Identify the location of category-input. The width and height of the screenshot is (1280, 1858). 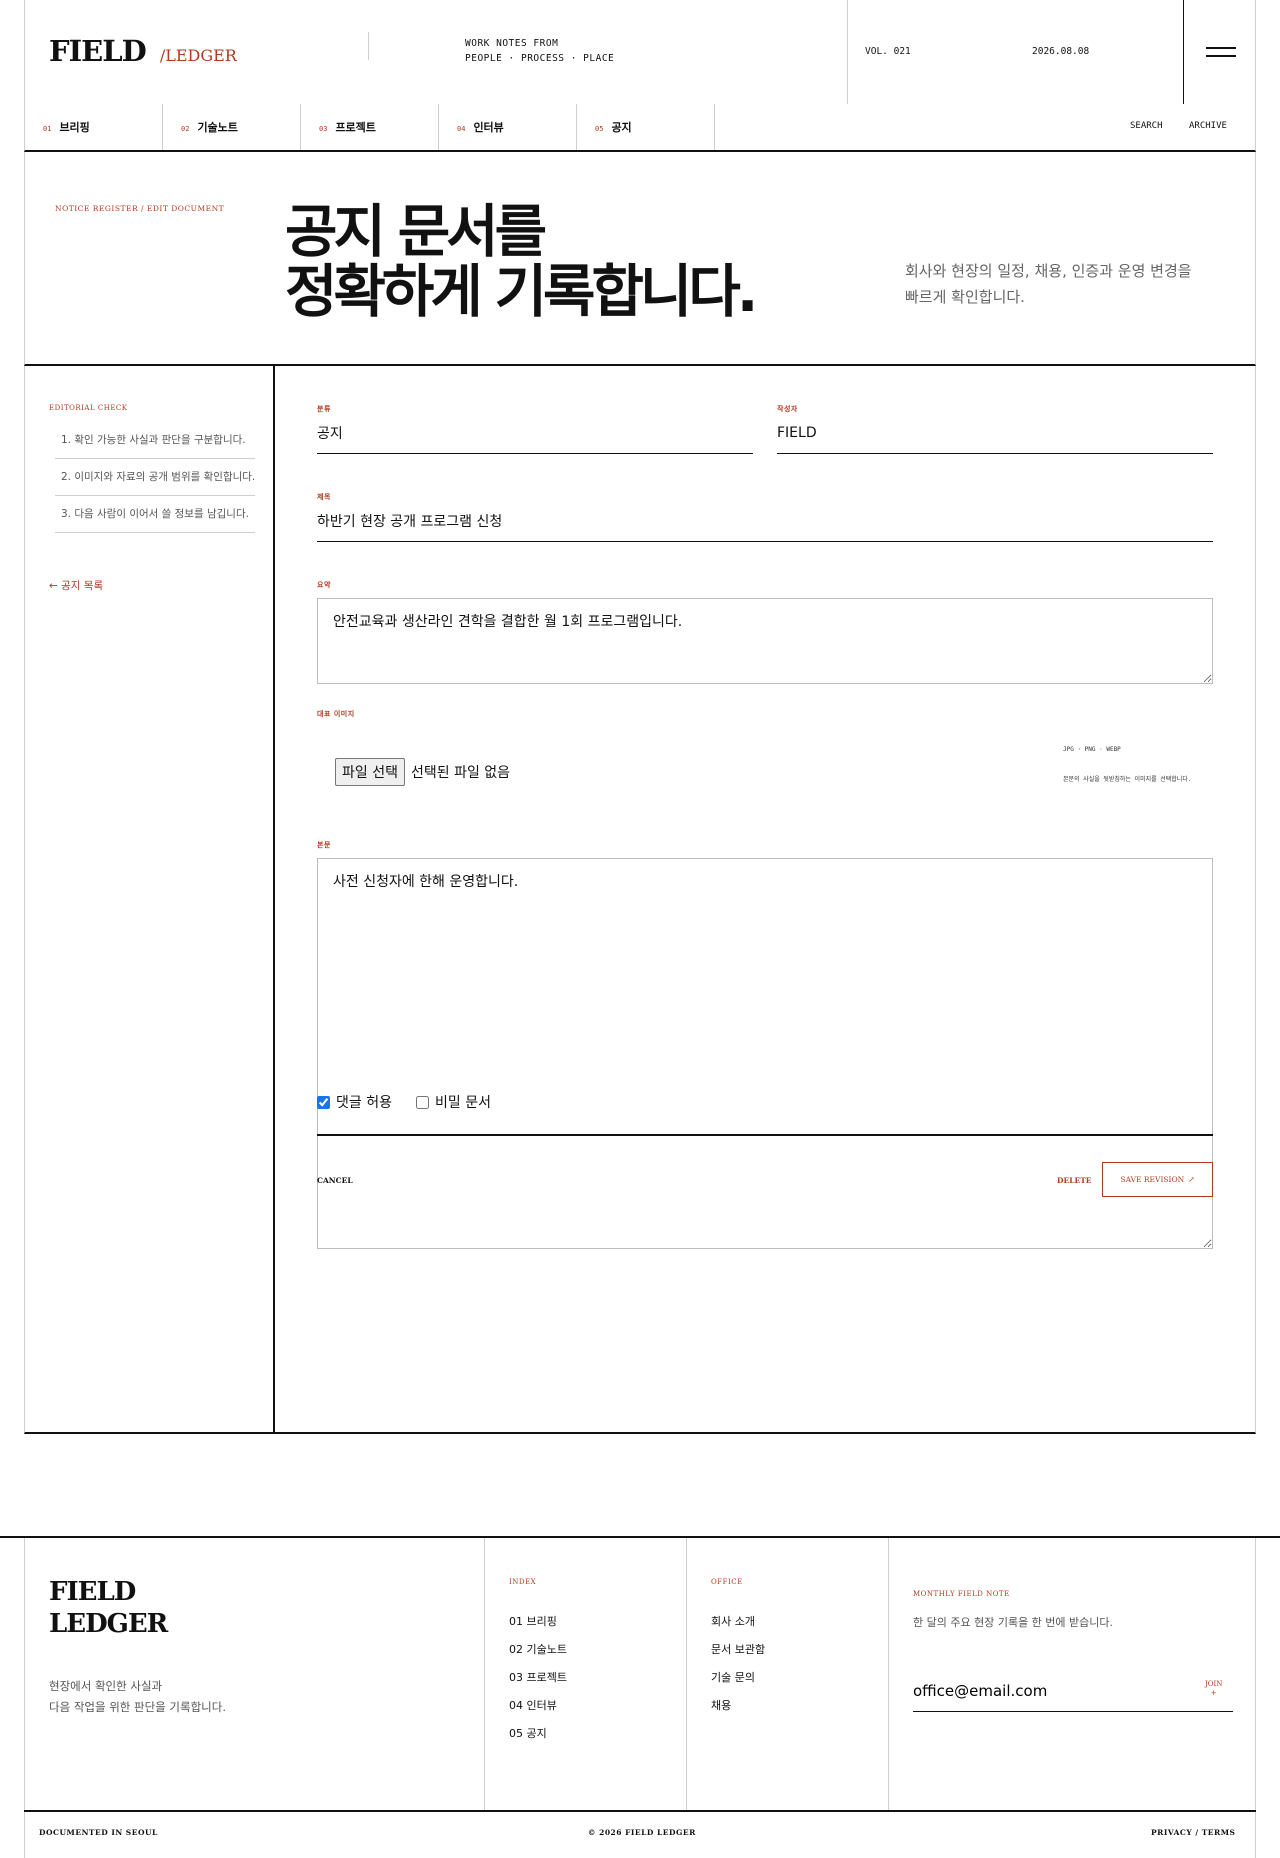
(535, 433).